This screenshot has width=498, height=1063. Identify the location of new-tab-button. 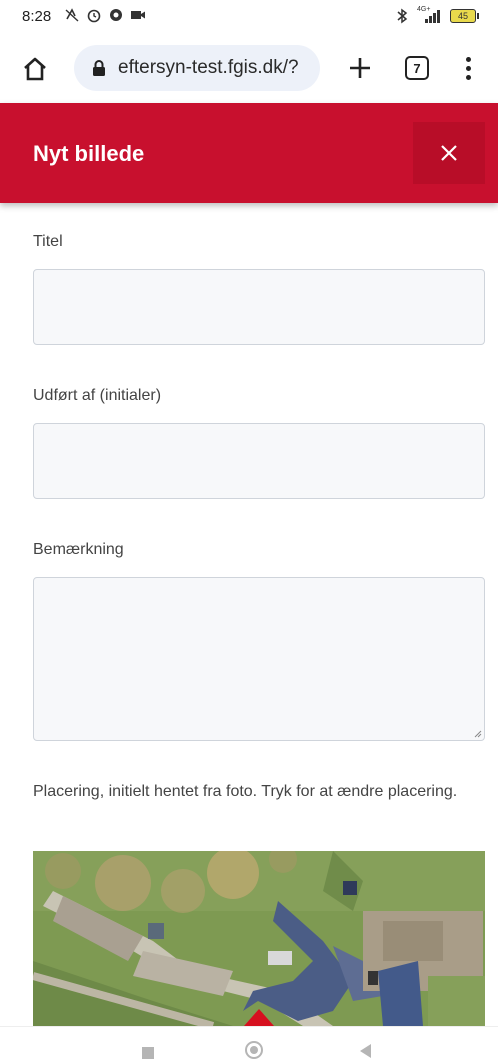
(360, 68).